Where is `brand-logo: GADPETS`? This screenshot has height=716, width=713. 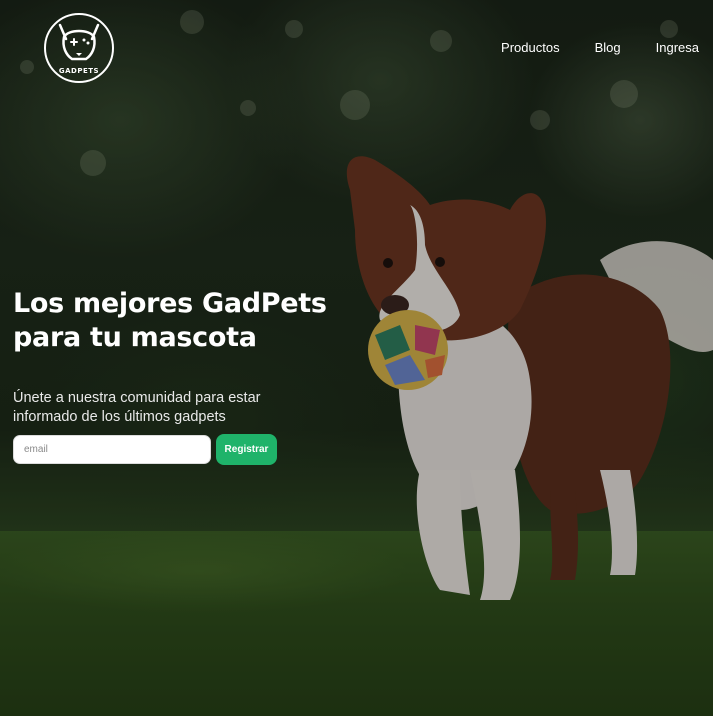 brand-logo: GADPETS is located at coordinates (79, 48).